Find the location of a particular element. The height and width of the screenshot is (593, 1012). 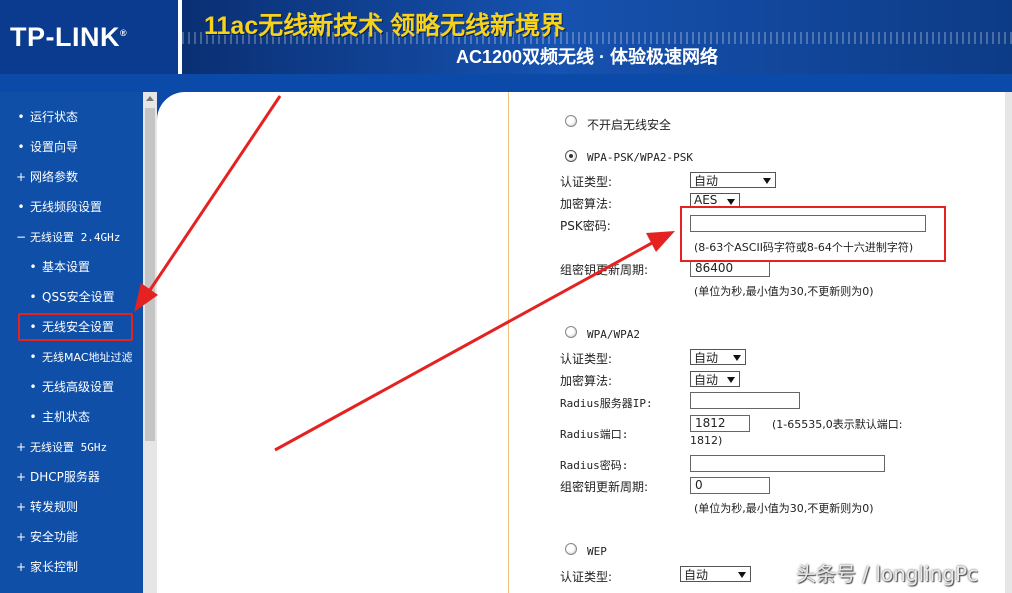

sidebar-item-qss: • QSS安全设置 is located at coordinates (85, 297).